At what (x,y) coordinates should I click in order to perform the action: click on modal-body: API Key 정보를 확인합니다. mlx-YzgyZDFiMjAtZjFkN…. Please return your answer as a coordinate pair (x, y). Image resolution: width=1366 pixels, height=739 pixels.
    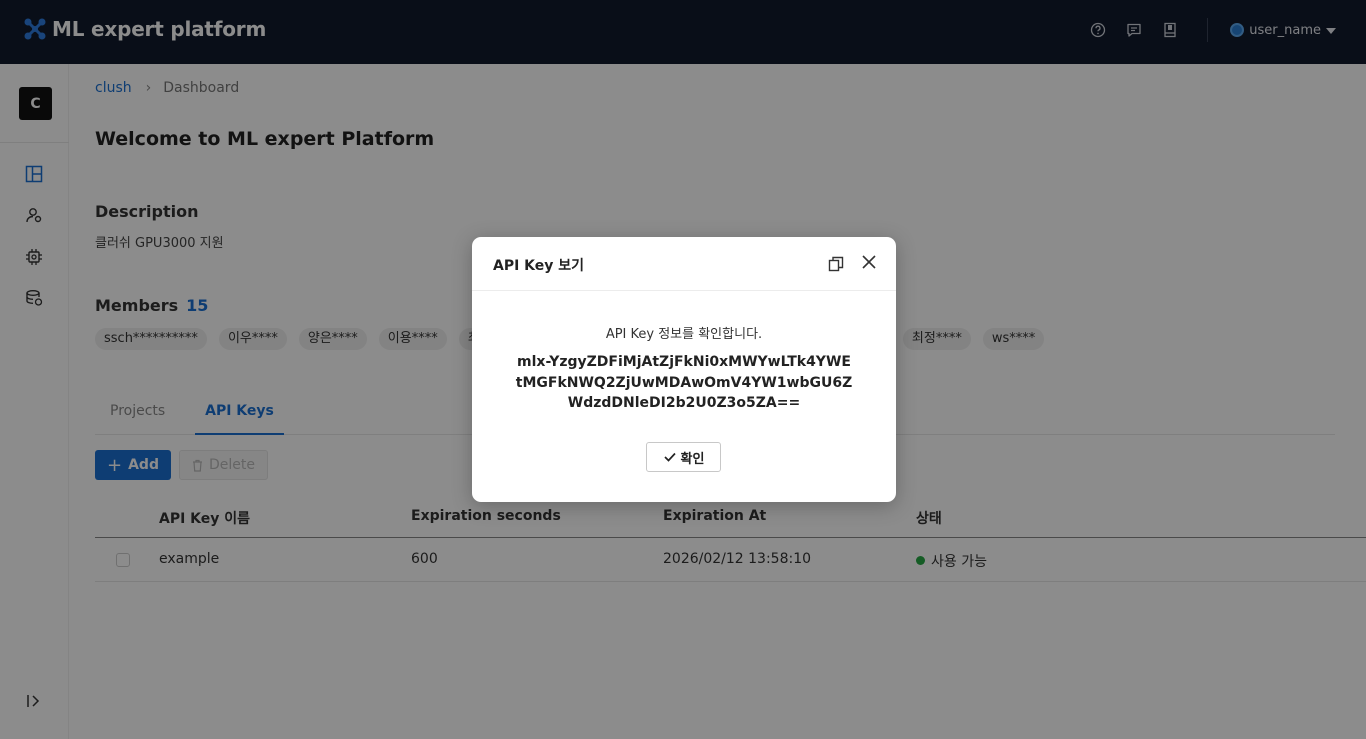
    Looking at the image, I should click on (684, 368).